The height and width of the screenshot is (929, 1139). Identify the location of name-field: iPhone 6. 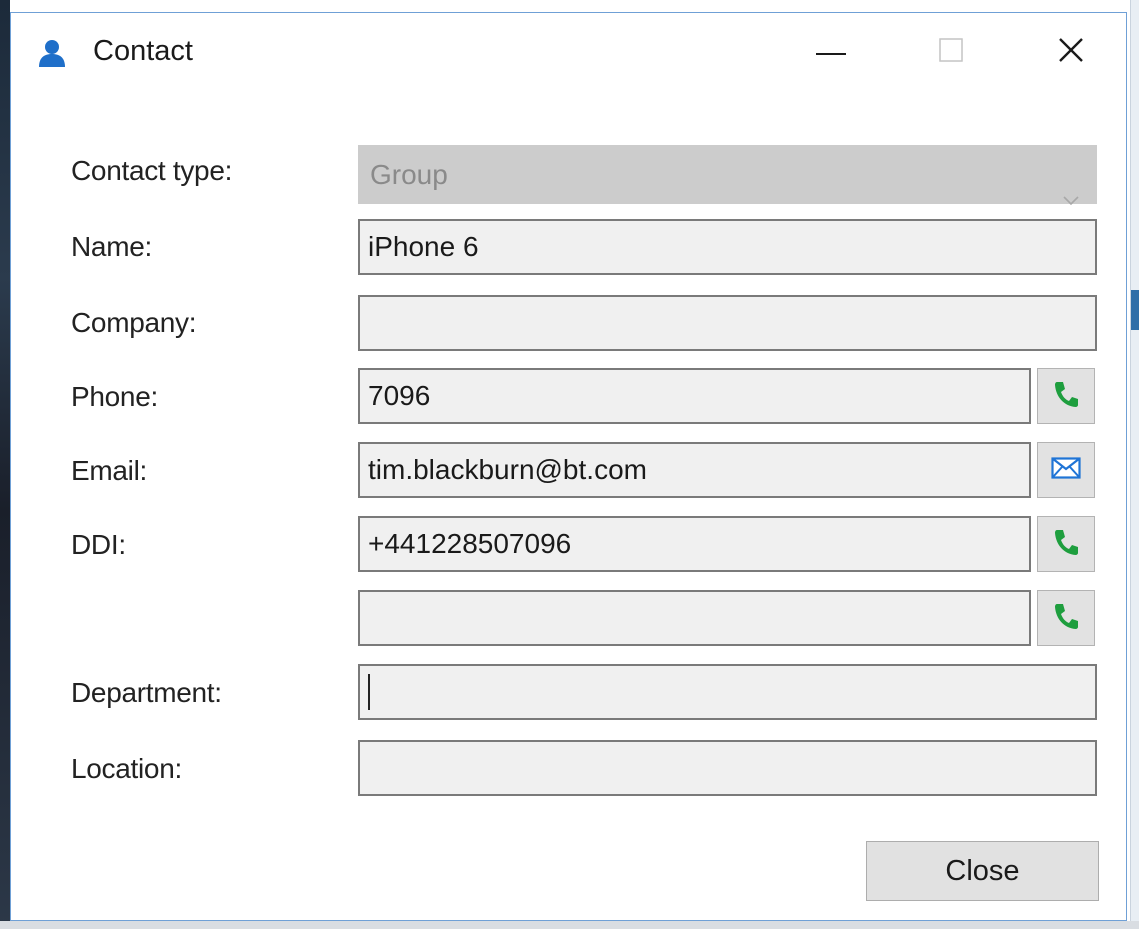
(727, 247).